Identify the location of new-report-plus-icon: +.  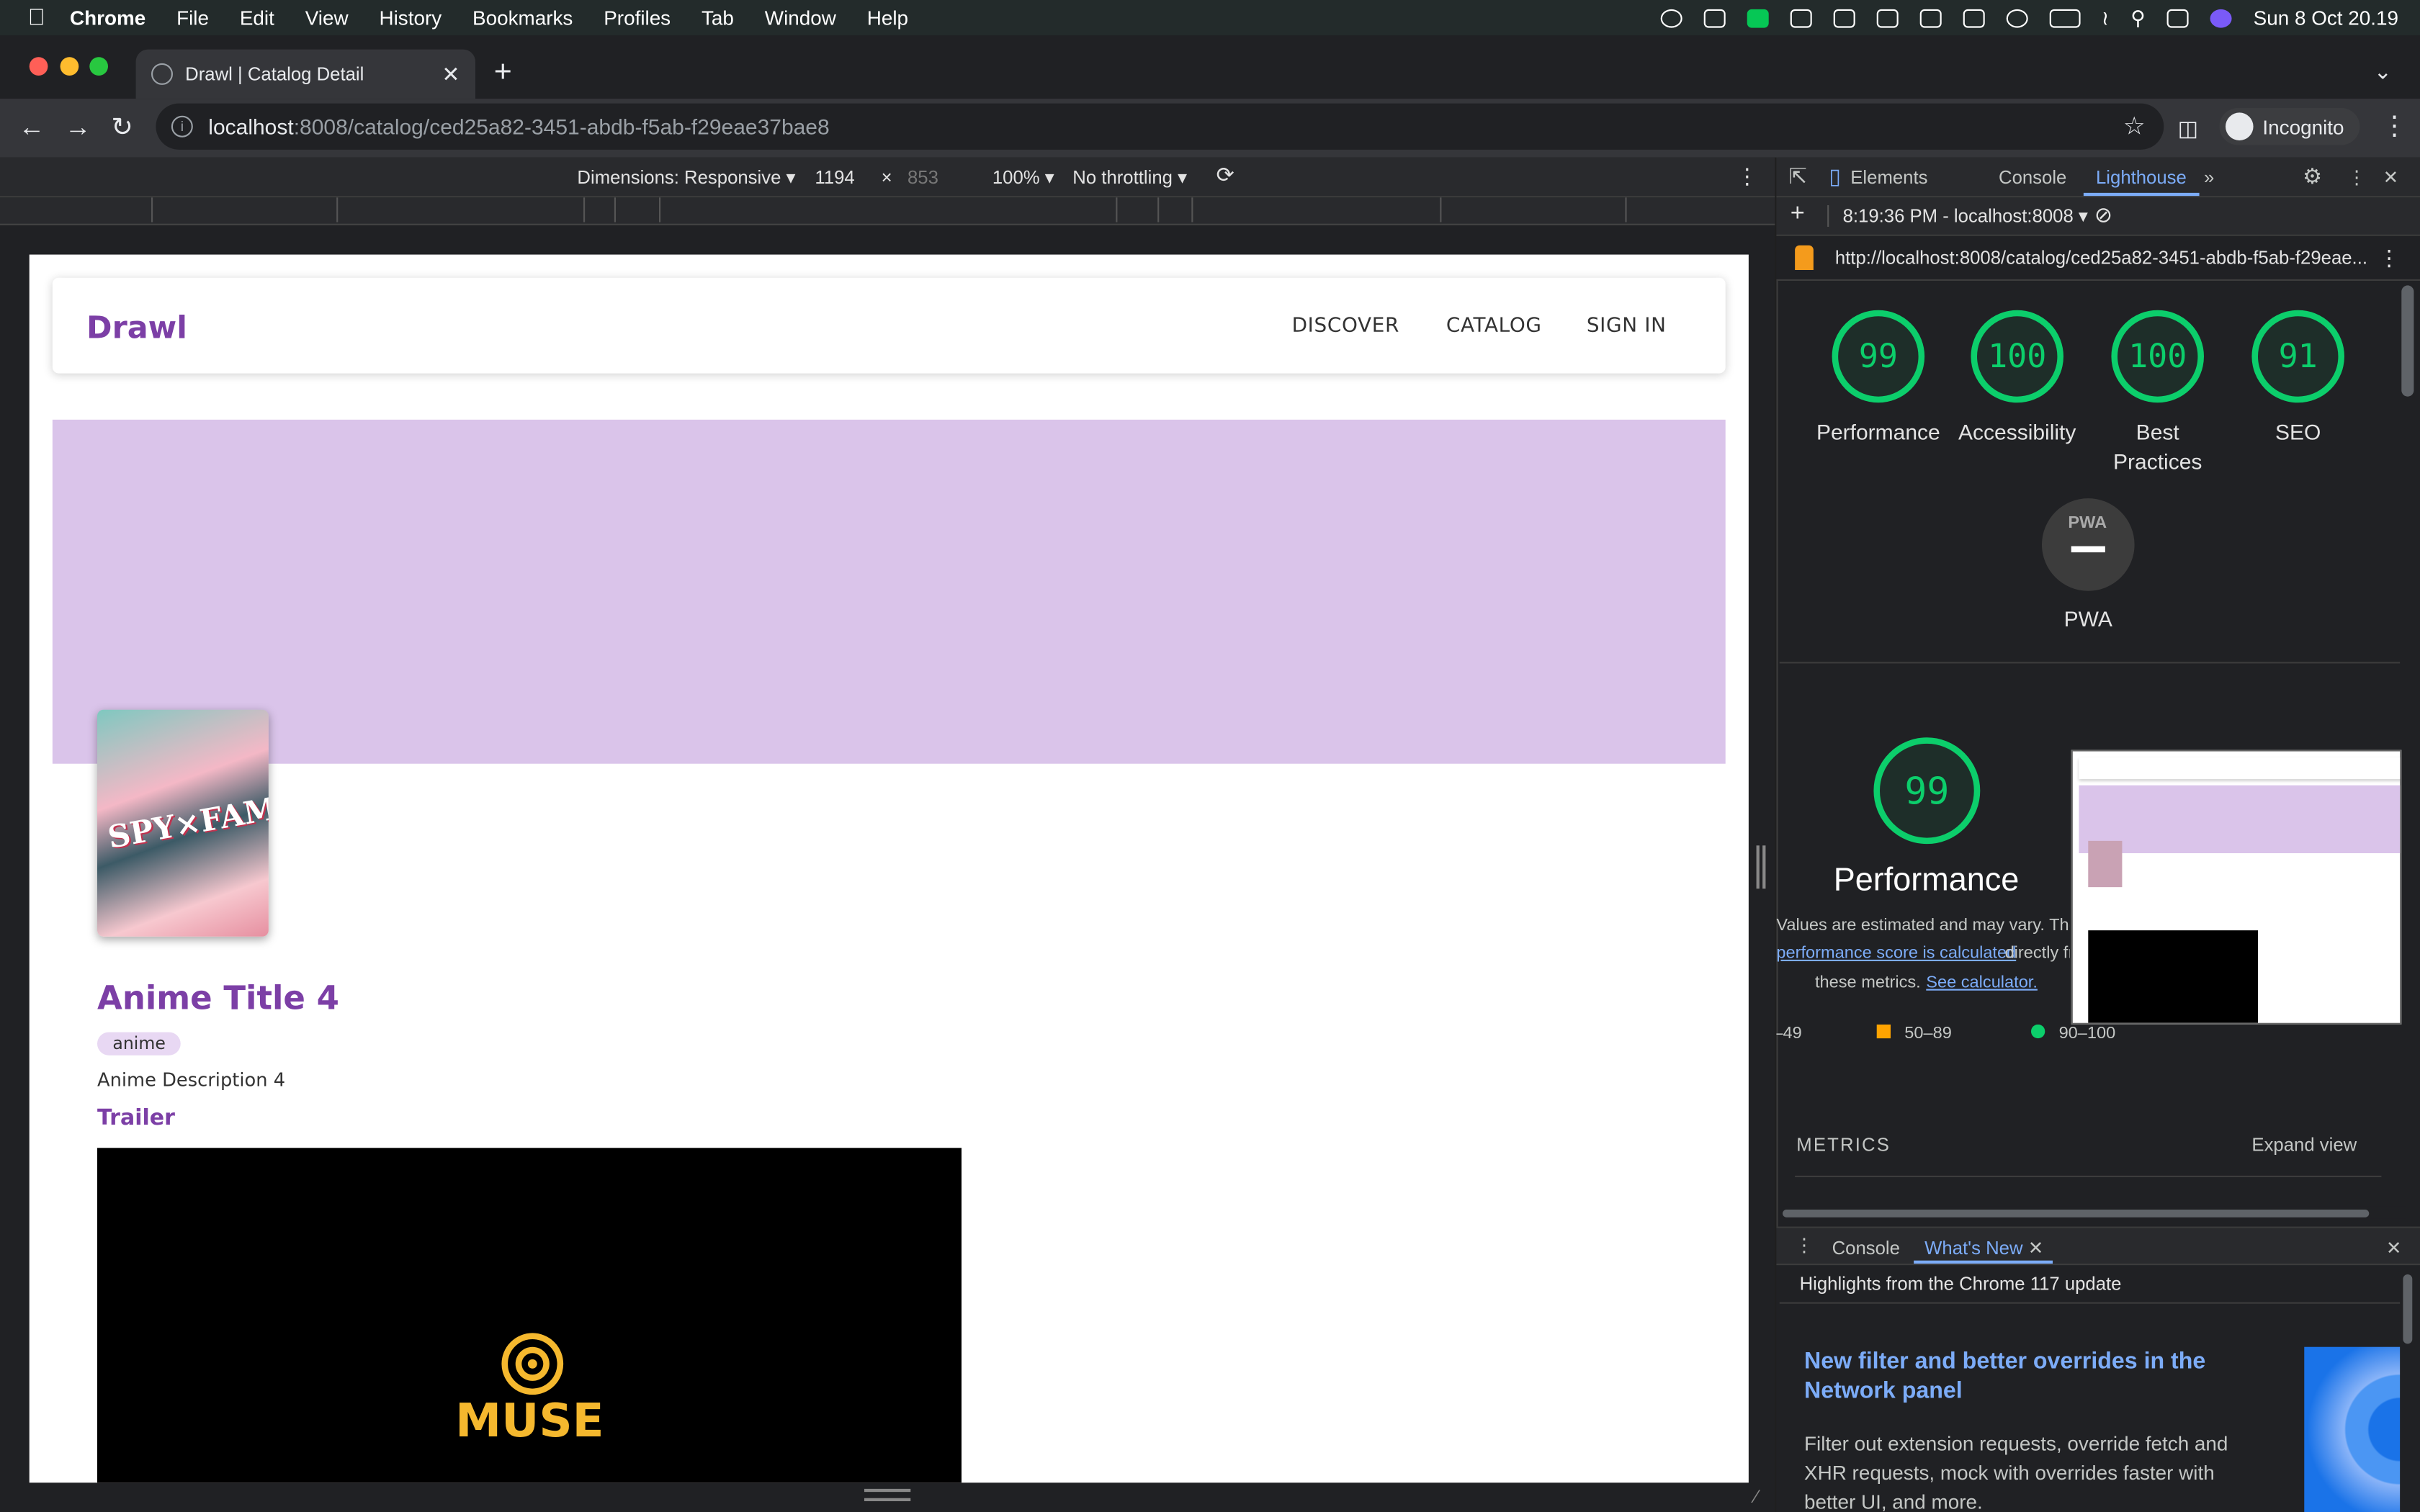
(1798, 215).